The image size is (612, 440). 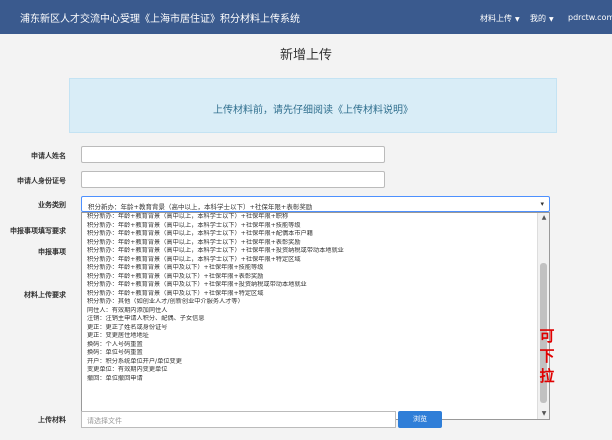 I want to click on menu-mine-label: 我的, so click(x=538, y=18).